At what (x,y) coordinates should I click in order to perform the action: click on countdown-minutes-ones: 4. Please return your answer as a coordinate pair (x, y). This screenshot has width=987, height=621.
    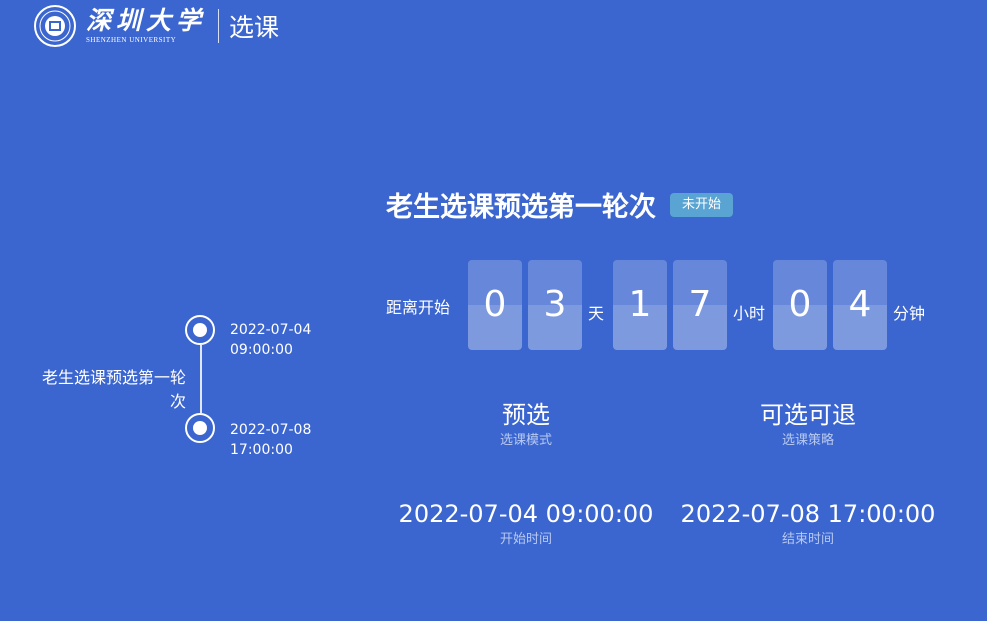
    Looking at the image, I should click on (860, 305).